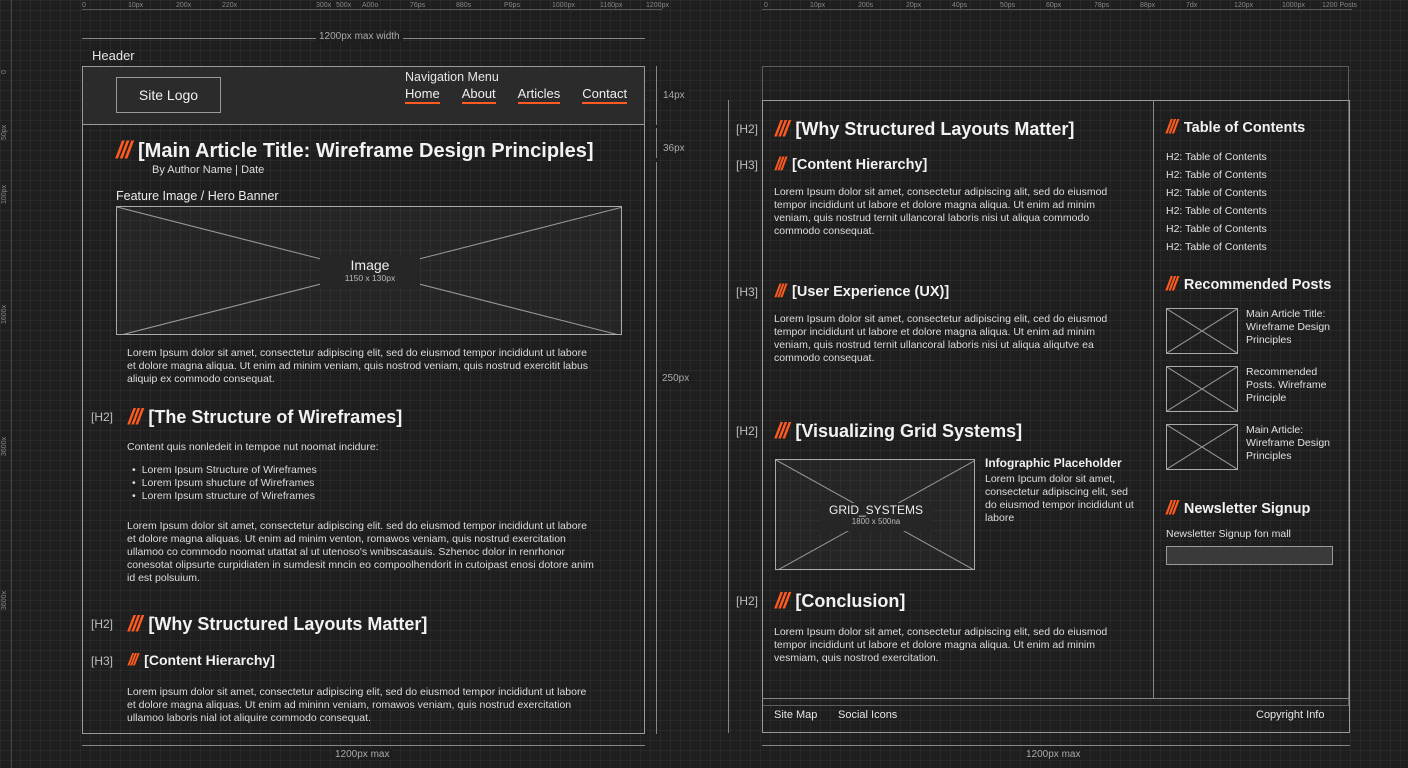  What do you see at coordinates (1340, 5) in the screenshot?
I see `ruler-tick: 1200 Posts` at bounding box center [1340, 5].